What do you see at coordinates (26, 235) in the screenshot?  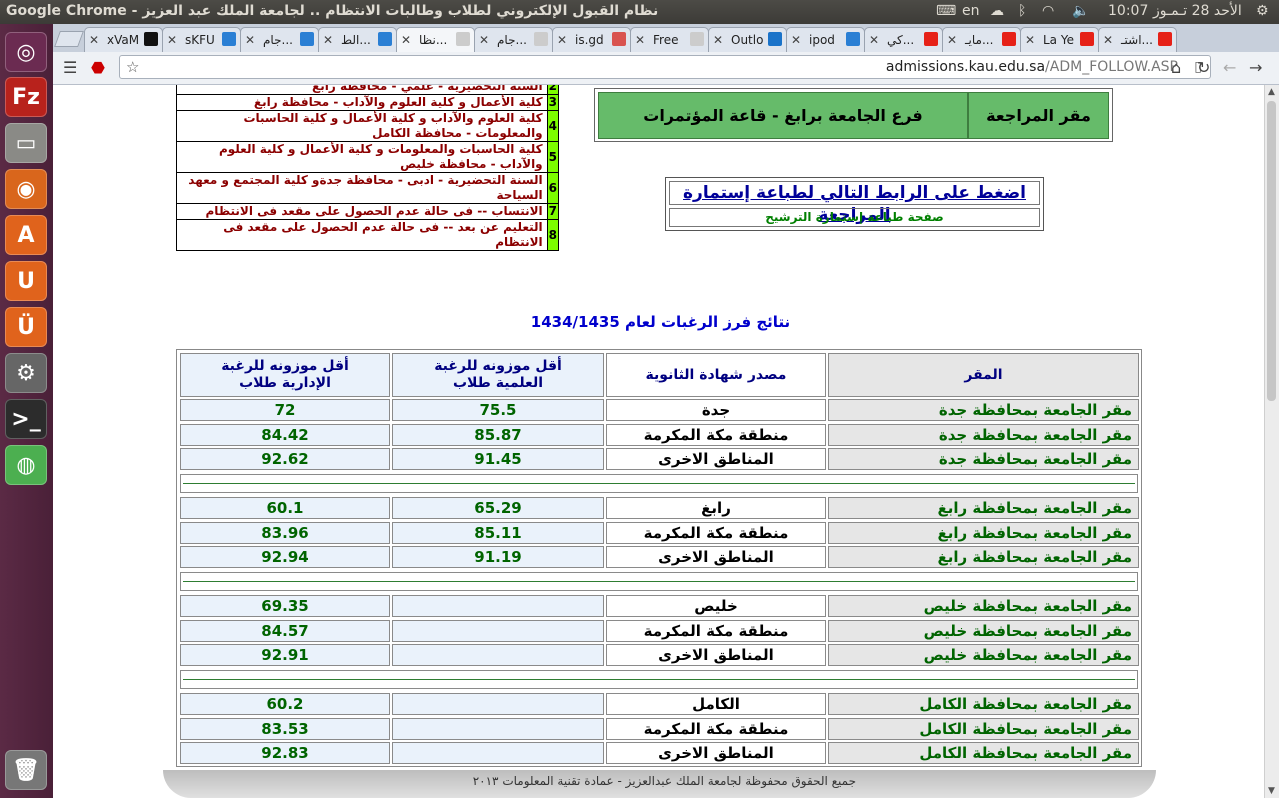 I see `software-center-icon: A` at bounding box center [26, 235].